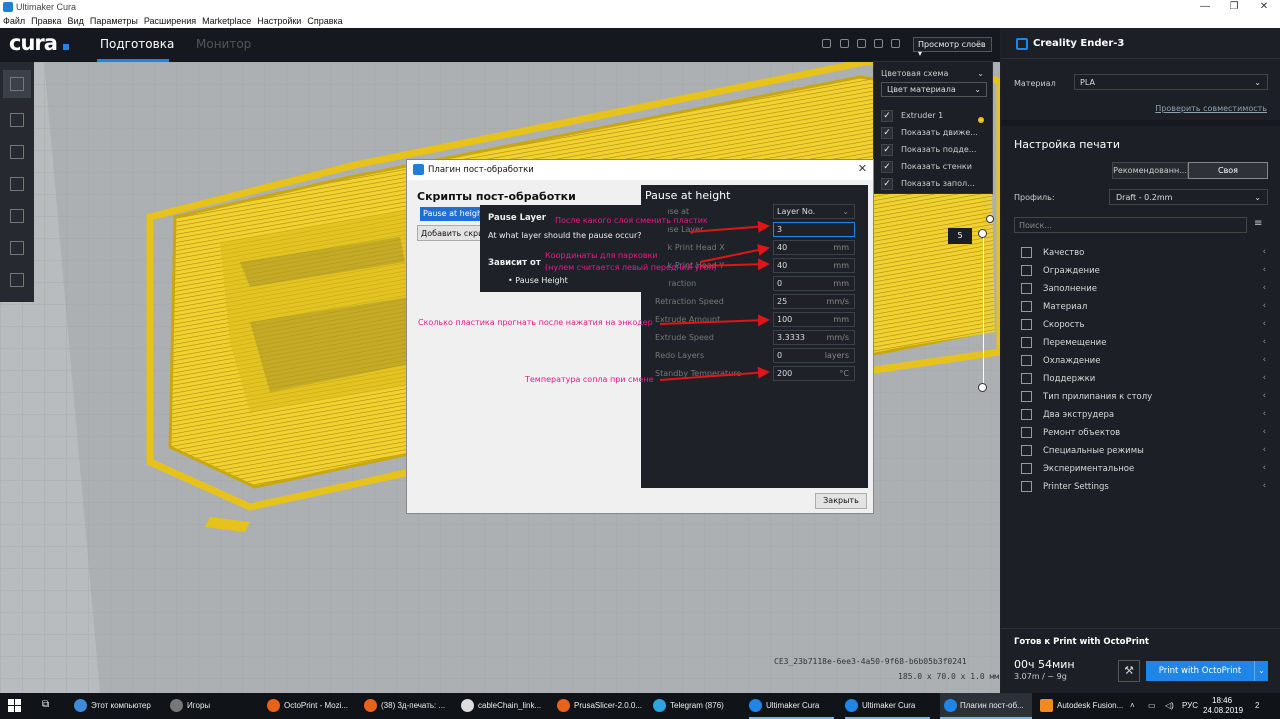 This screenshot has width=1280, height=719. Describe the element at coordinates (170, 20) in the screenshot. I see `menu-extensions: Расширения` at that location.